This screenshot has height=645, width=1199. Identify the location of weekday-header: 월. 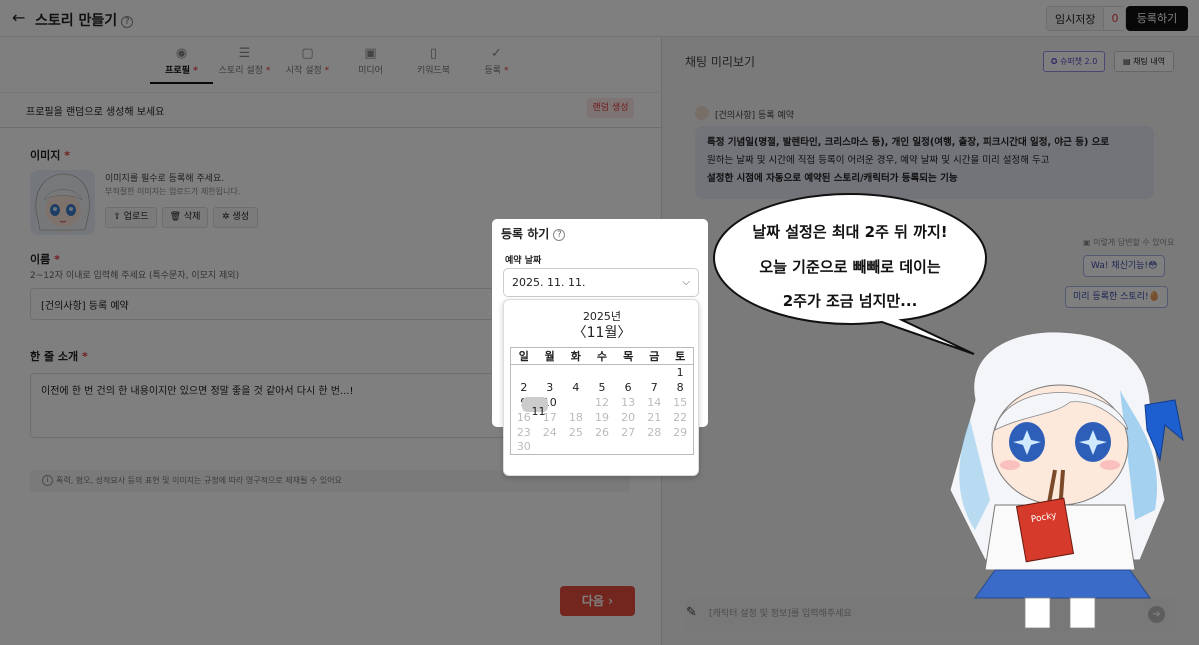
(549, 356).